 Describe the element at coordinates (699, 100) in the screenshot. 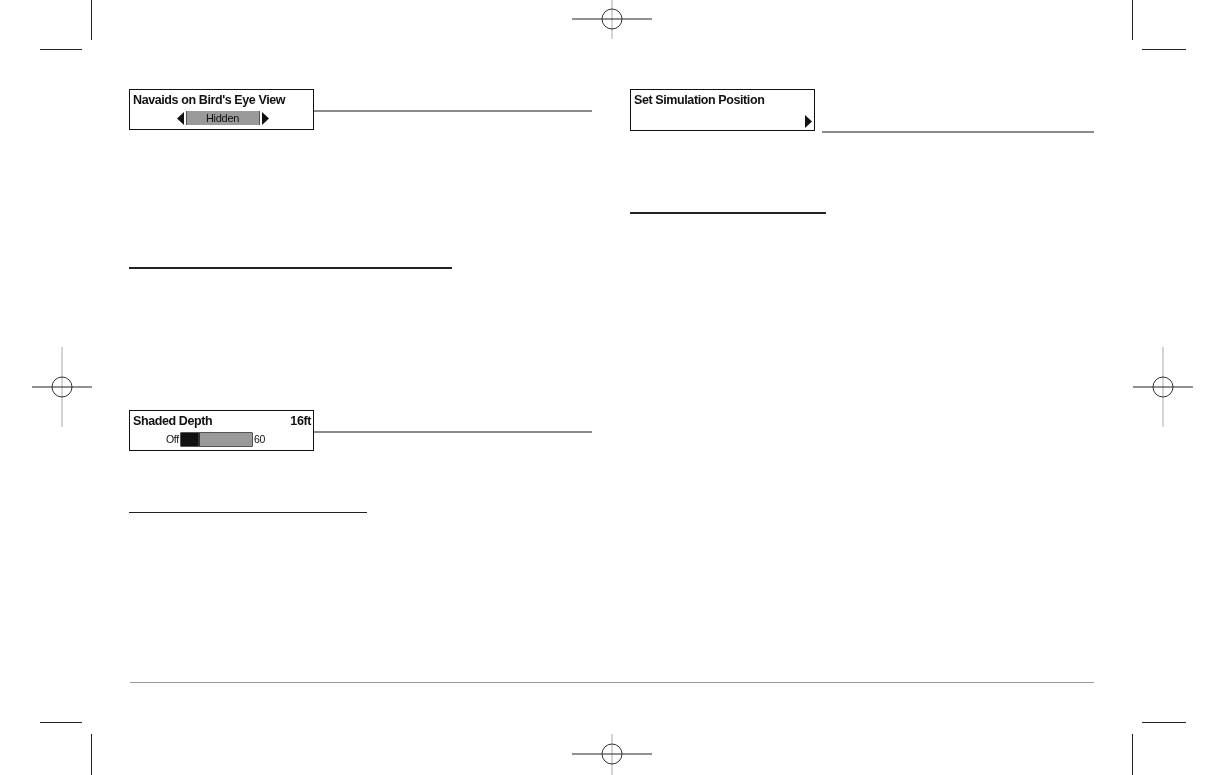

I see `menu-title: Set Simulation Position` at that location.